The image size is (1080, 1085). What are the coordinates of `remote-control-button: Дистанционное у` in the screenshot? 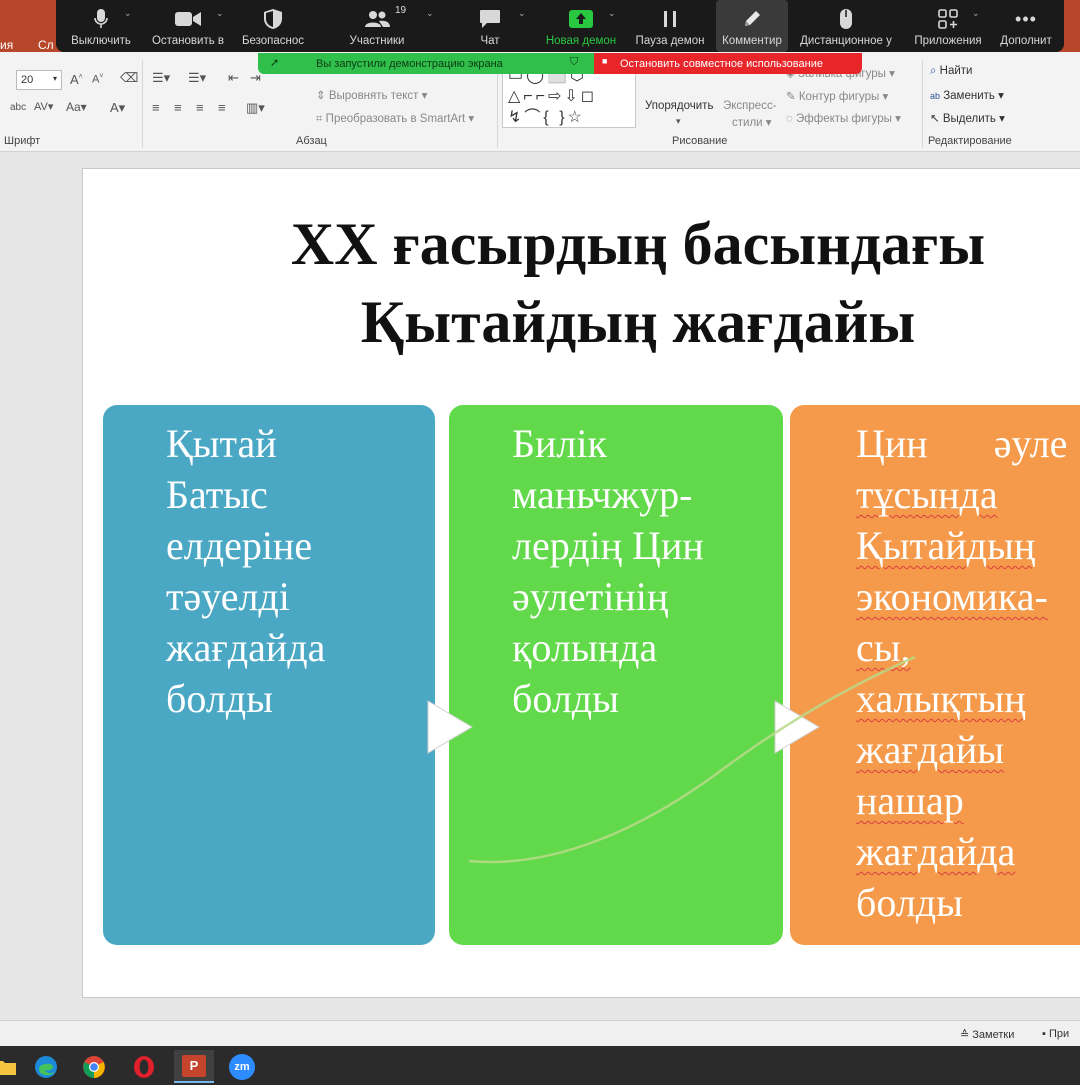 It's located at (846, 26).